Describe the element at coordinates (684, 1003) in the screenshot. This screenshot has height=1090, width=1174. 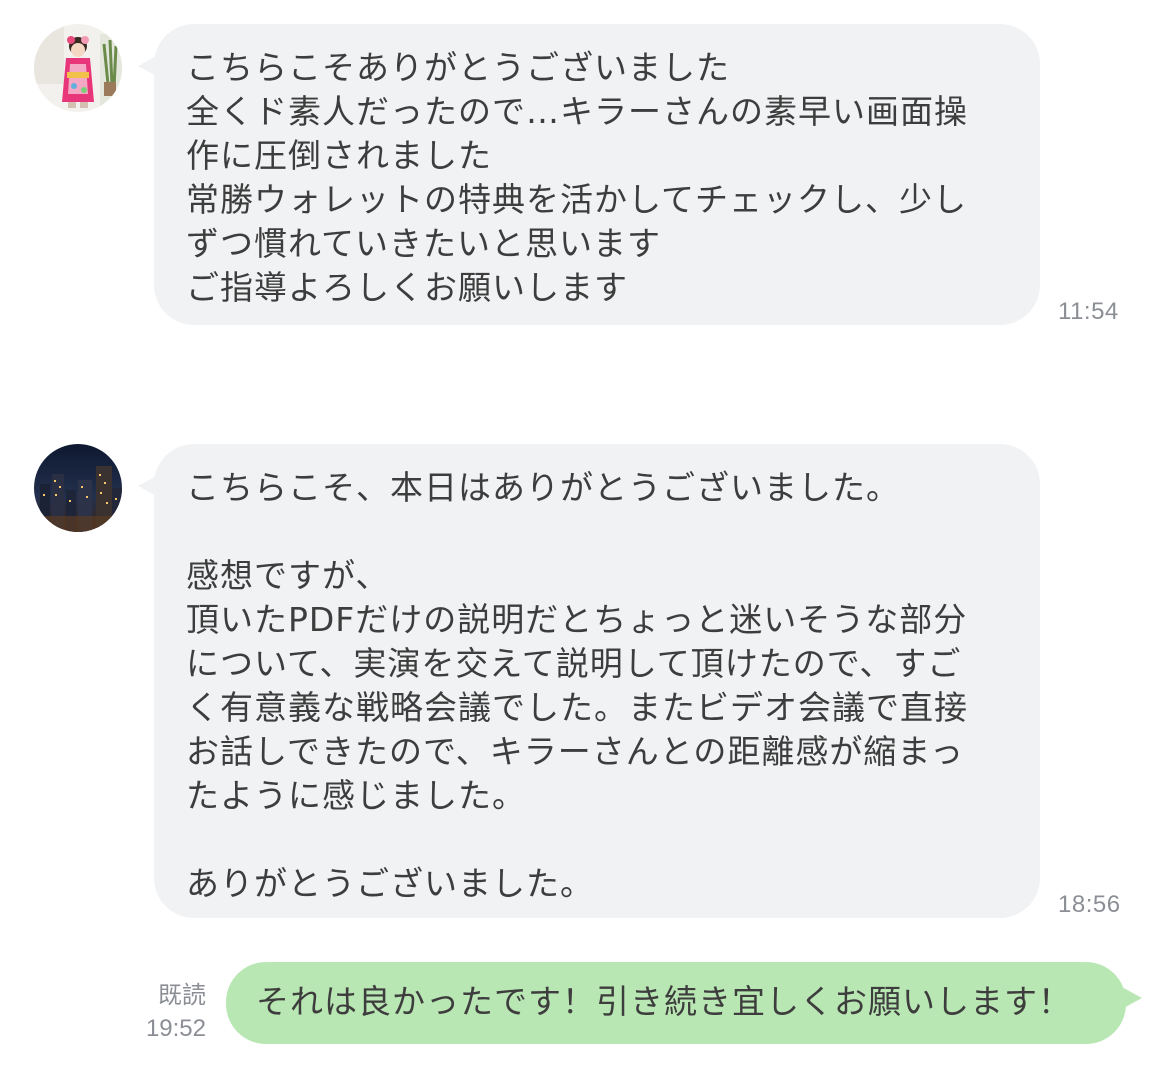
I see `outgoing-message-bubble: それは良かったです！引き続き宜しくお願いします！` at that location.